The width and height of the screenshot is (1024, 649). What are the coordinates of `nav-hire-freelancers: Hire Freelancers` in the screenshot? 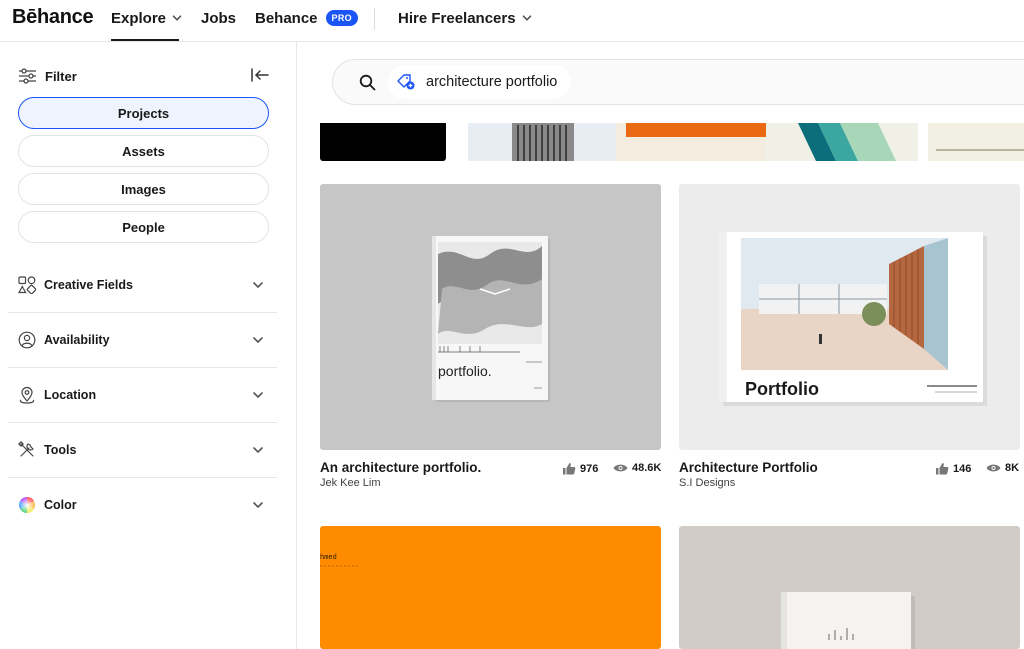 It's located at (465, 18).